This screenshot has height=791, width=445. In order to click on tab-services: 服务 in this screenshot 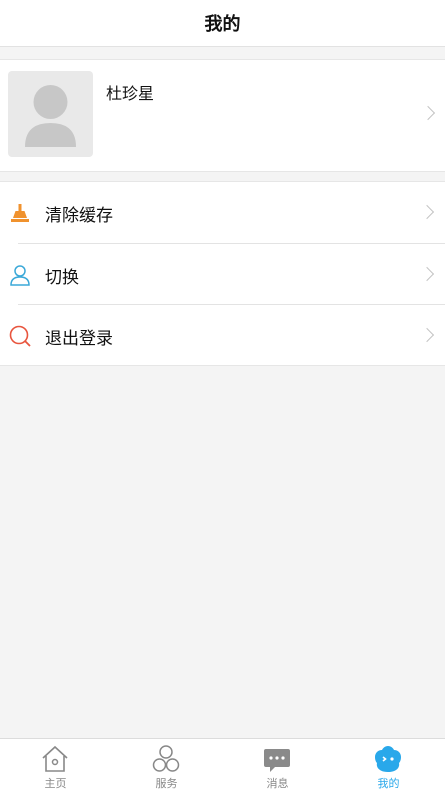, I will do `click(166, 765)`.